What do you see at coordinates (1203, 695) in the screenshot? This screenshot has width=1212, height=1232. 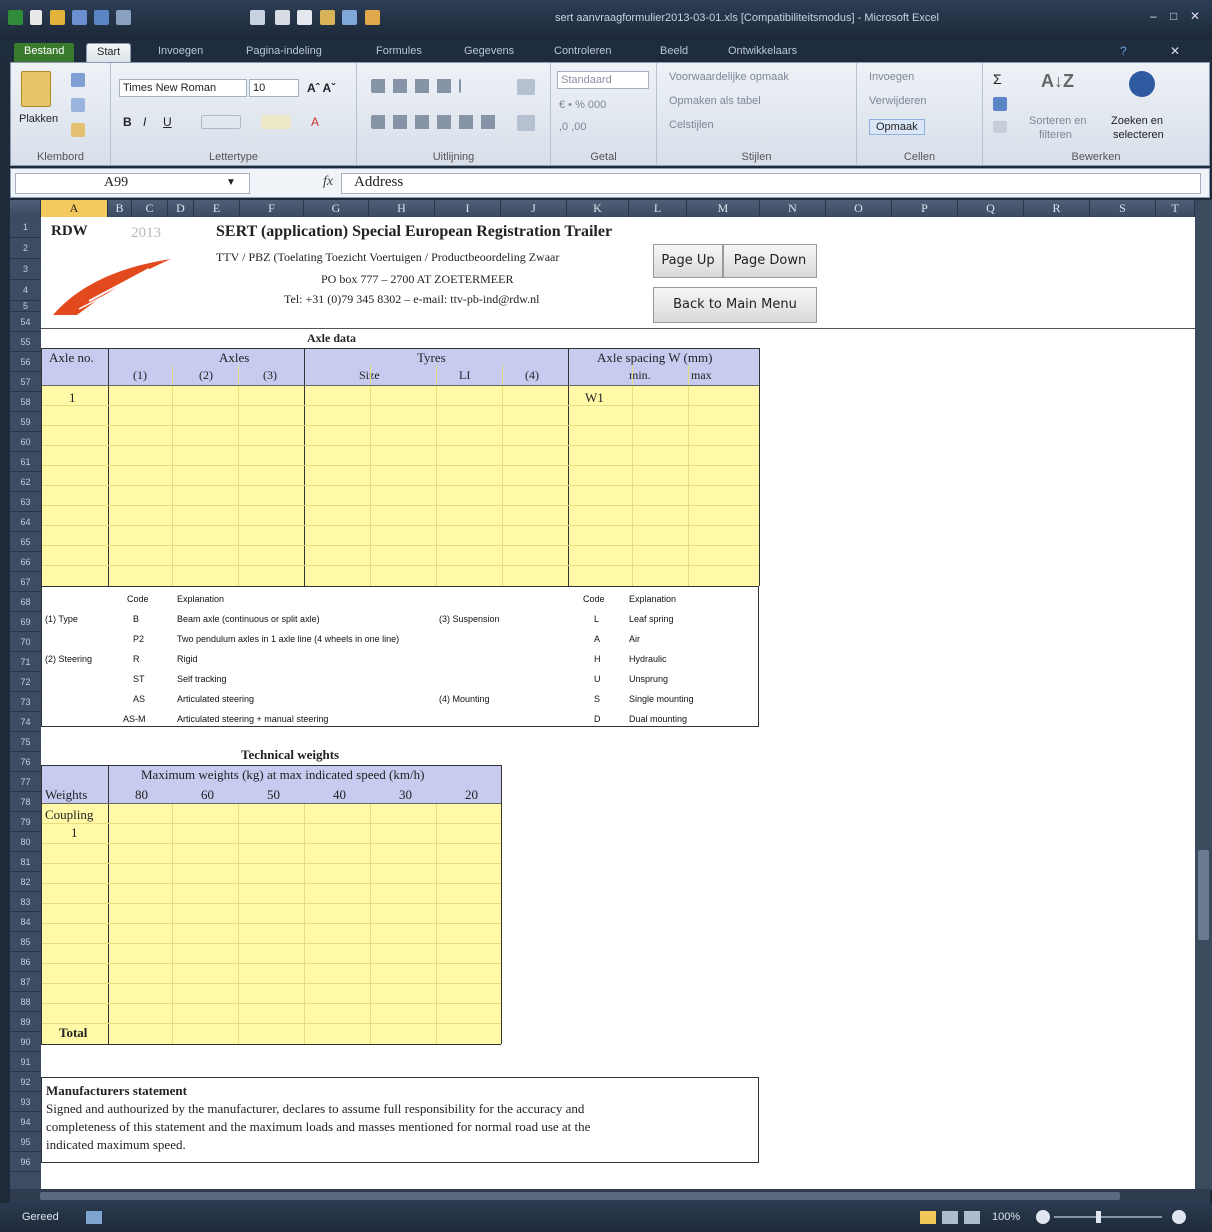 I see `vertical-scrollbar` at bounding box center [1203, 695].